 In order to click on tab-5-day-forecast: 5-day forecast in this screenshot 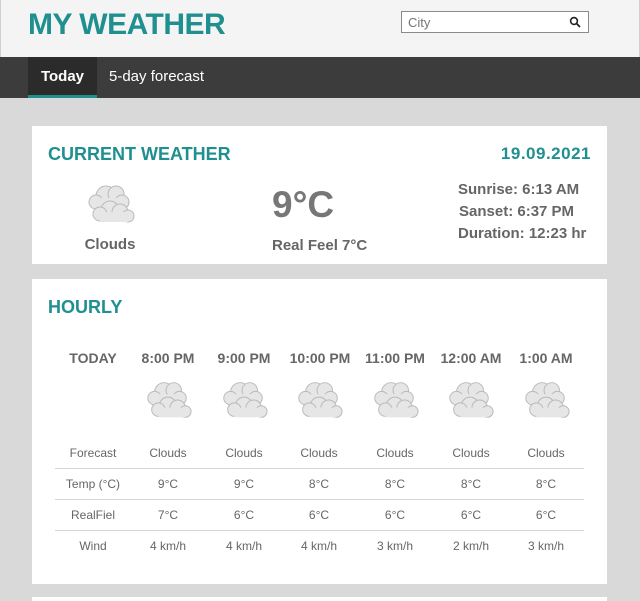, I will do `click(156, 77)`.